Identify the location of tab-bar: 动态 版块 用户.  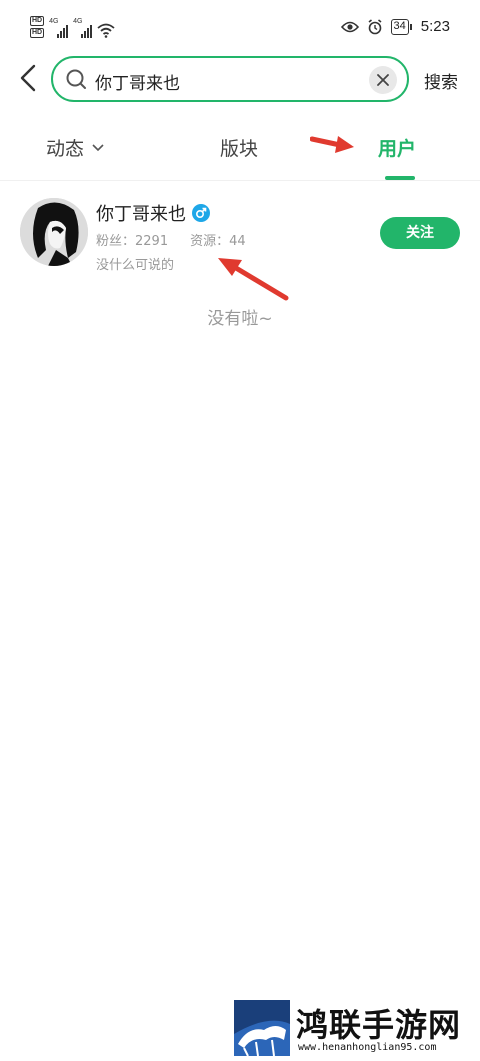
(240, 150).